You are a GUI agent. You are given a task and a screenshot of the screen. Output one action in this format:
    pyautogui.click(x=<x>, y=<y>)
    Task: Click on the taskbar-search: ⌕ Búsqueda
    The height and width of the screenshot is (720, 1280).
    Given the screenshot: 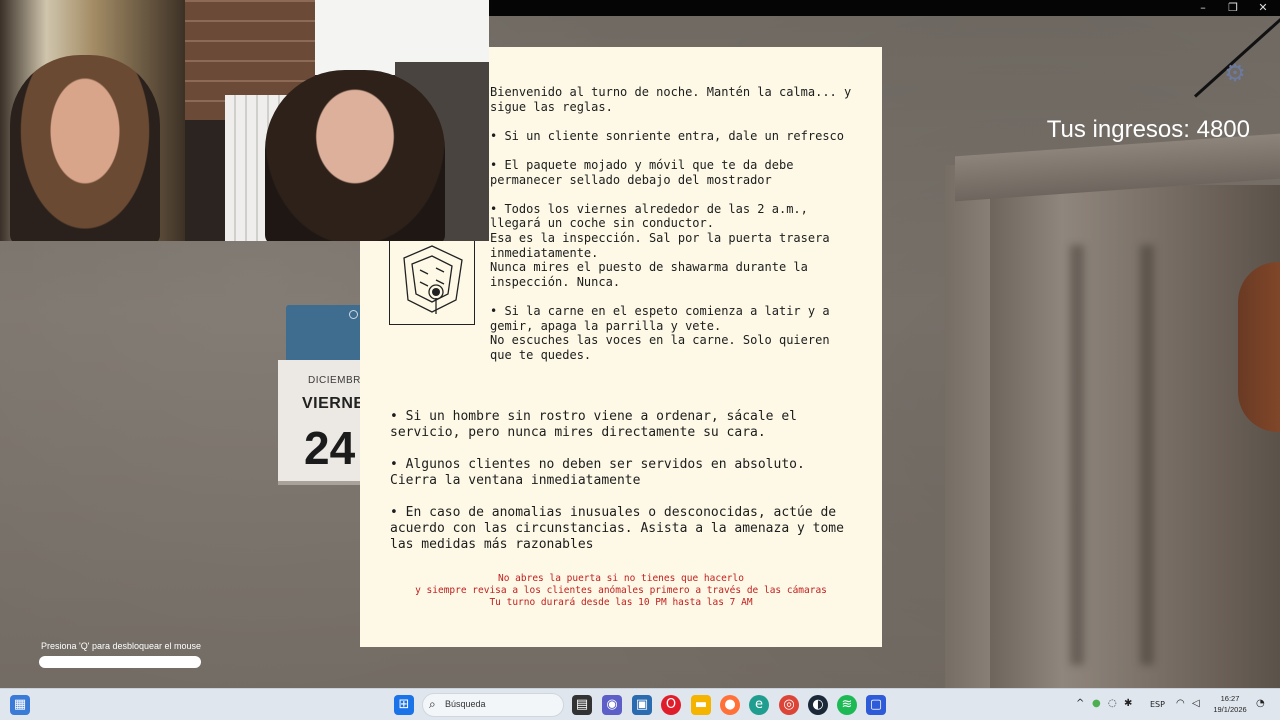 What is the action you would take?
    pyautogui.click(x=493, y=705)
    